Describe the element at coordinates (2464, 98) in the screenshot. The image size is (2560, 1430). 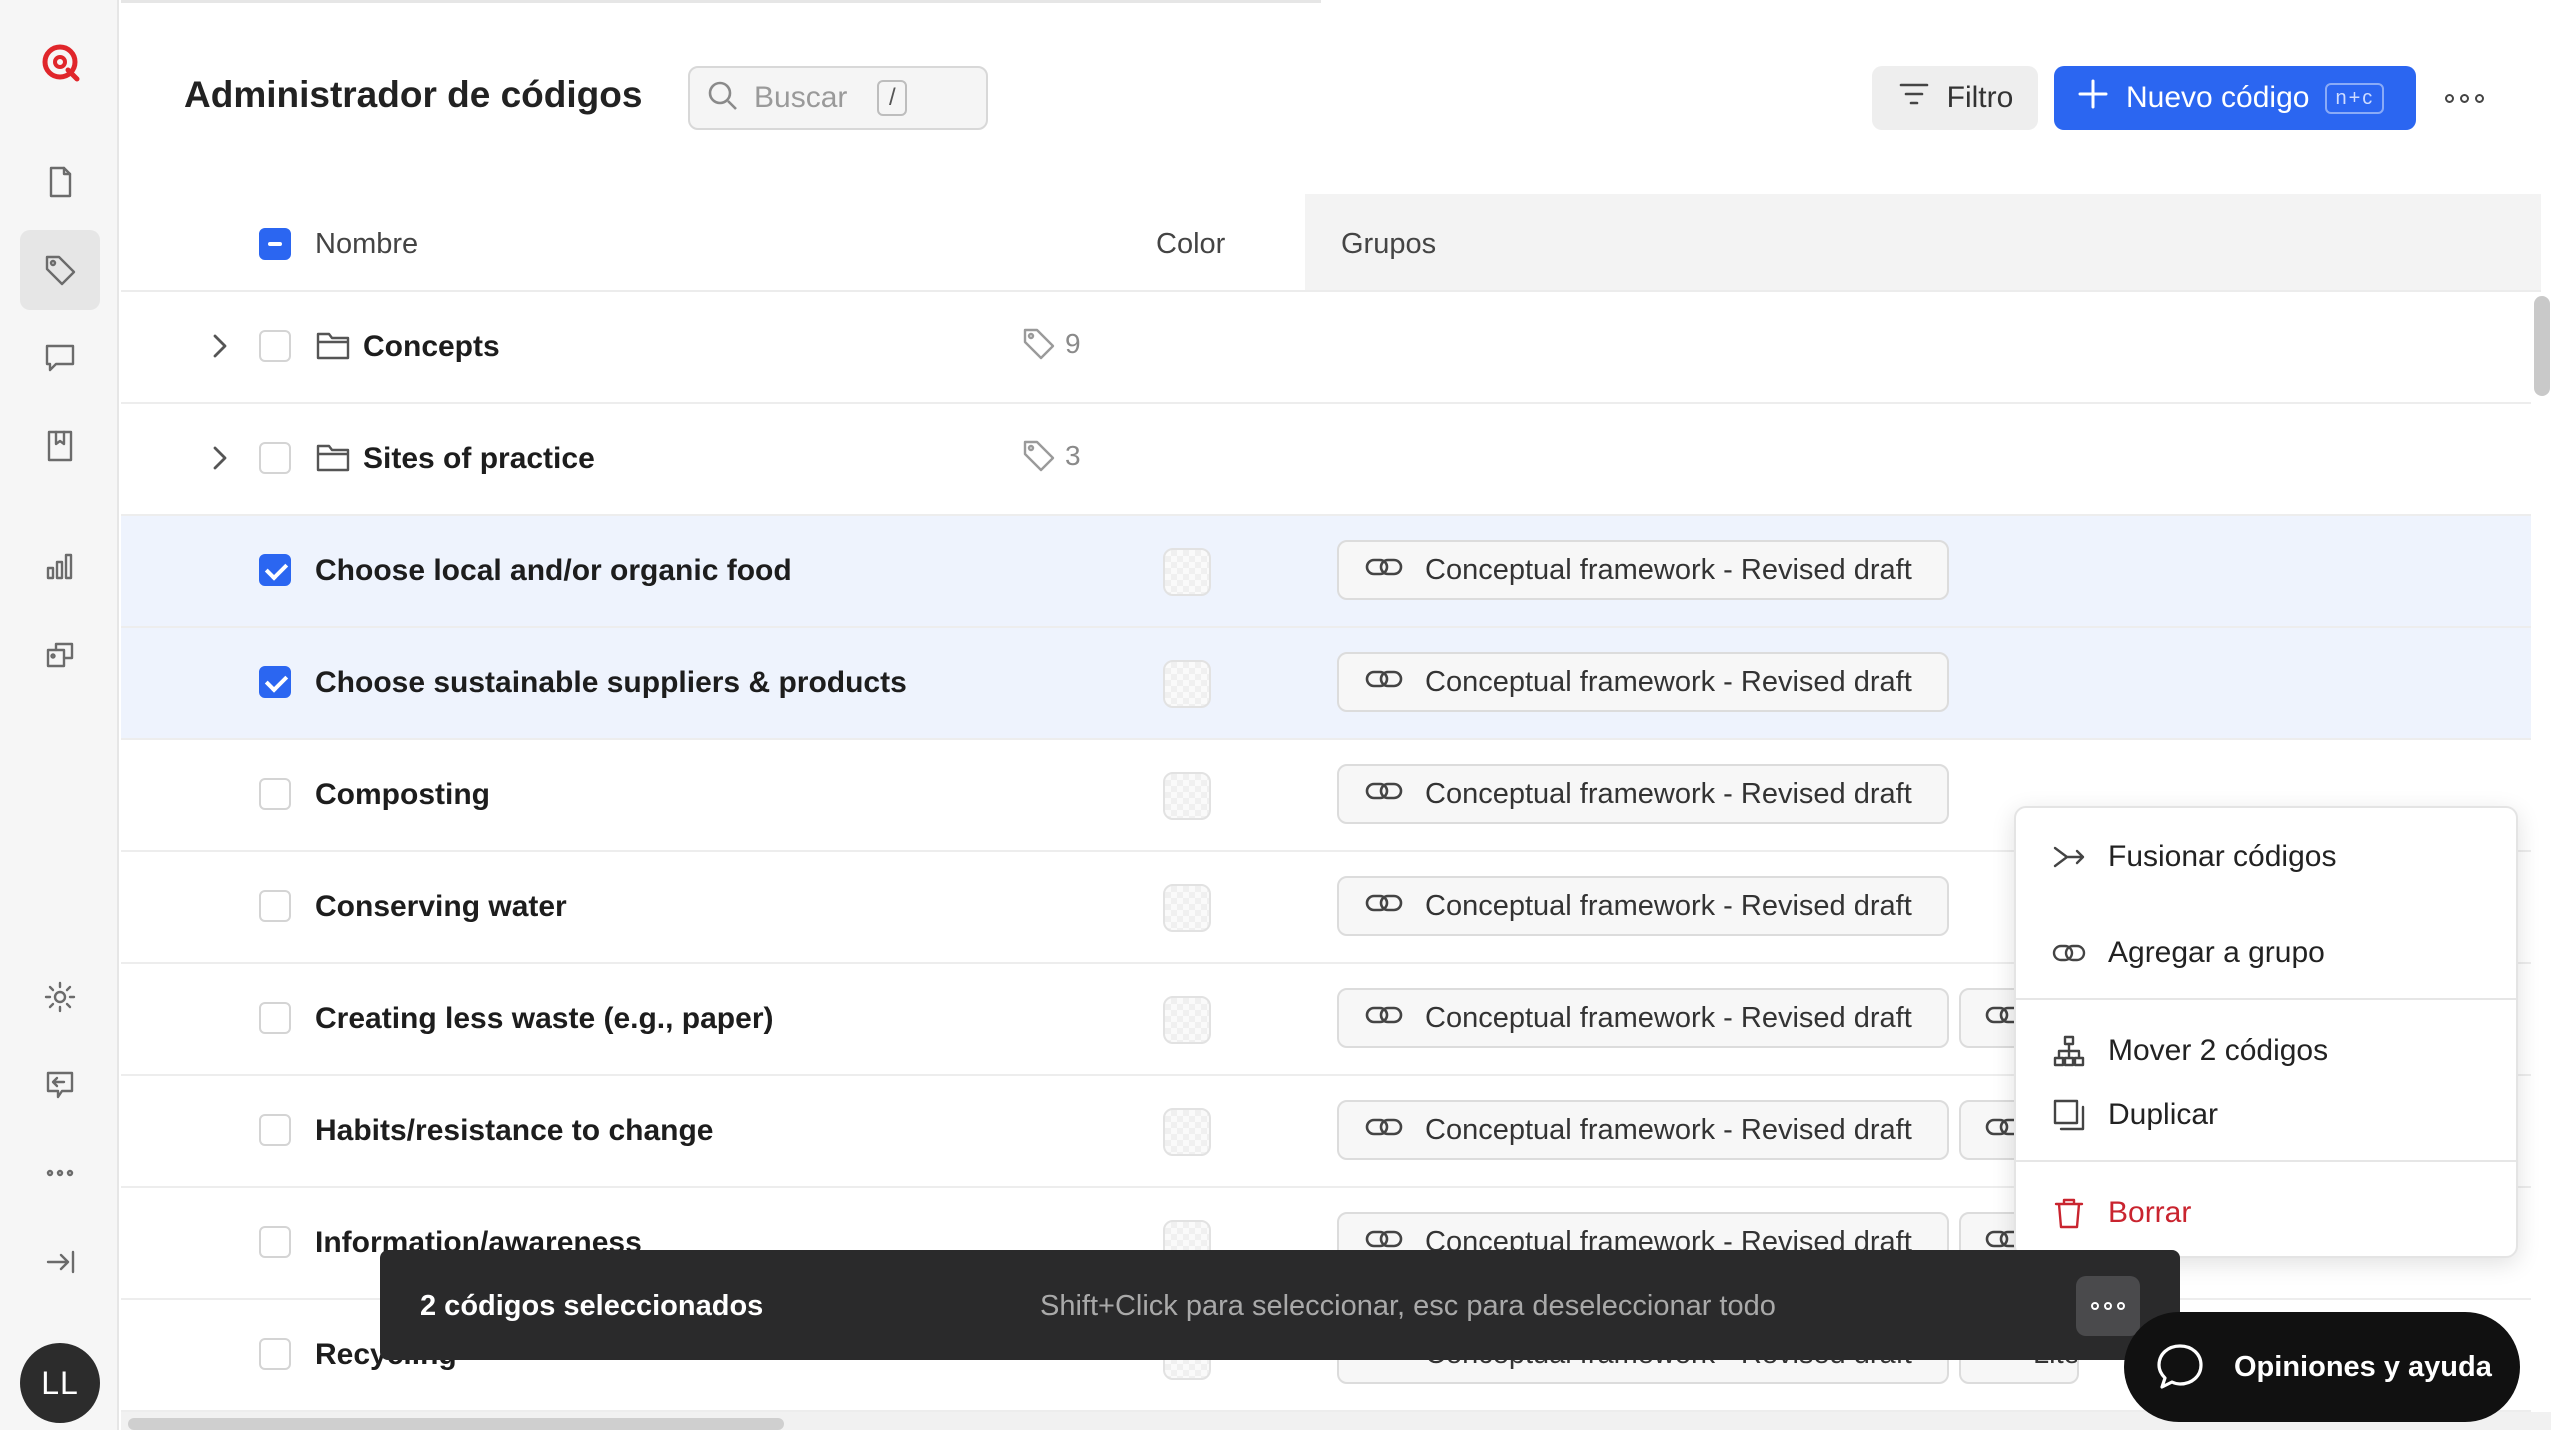
I see `header-more-button` at that location.